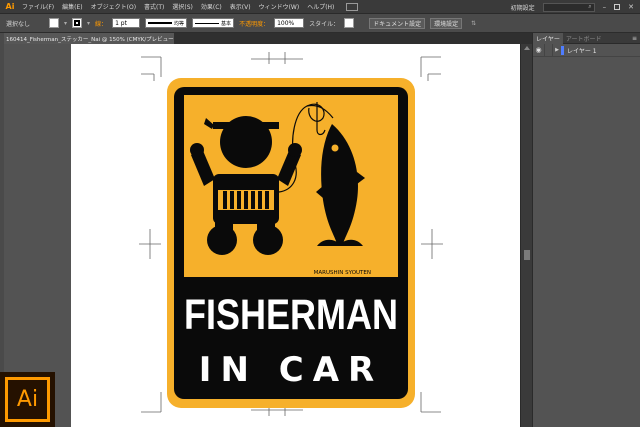  What do you see at coordinates (211, 6) in the screenshot?
I see `menu-effect: 効果(C)` at bounding box center [211, 6].